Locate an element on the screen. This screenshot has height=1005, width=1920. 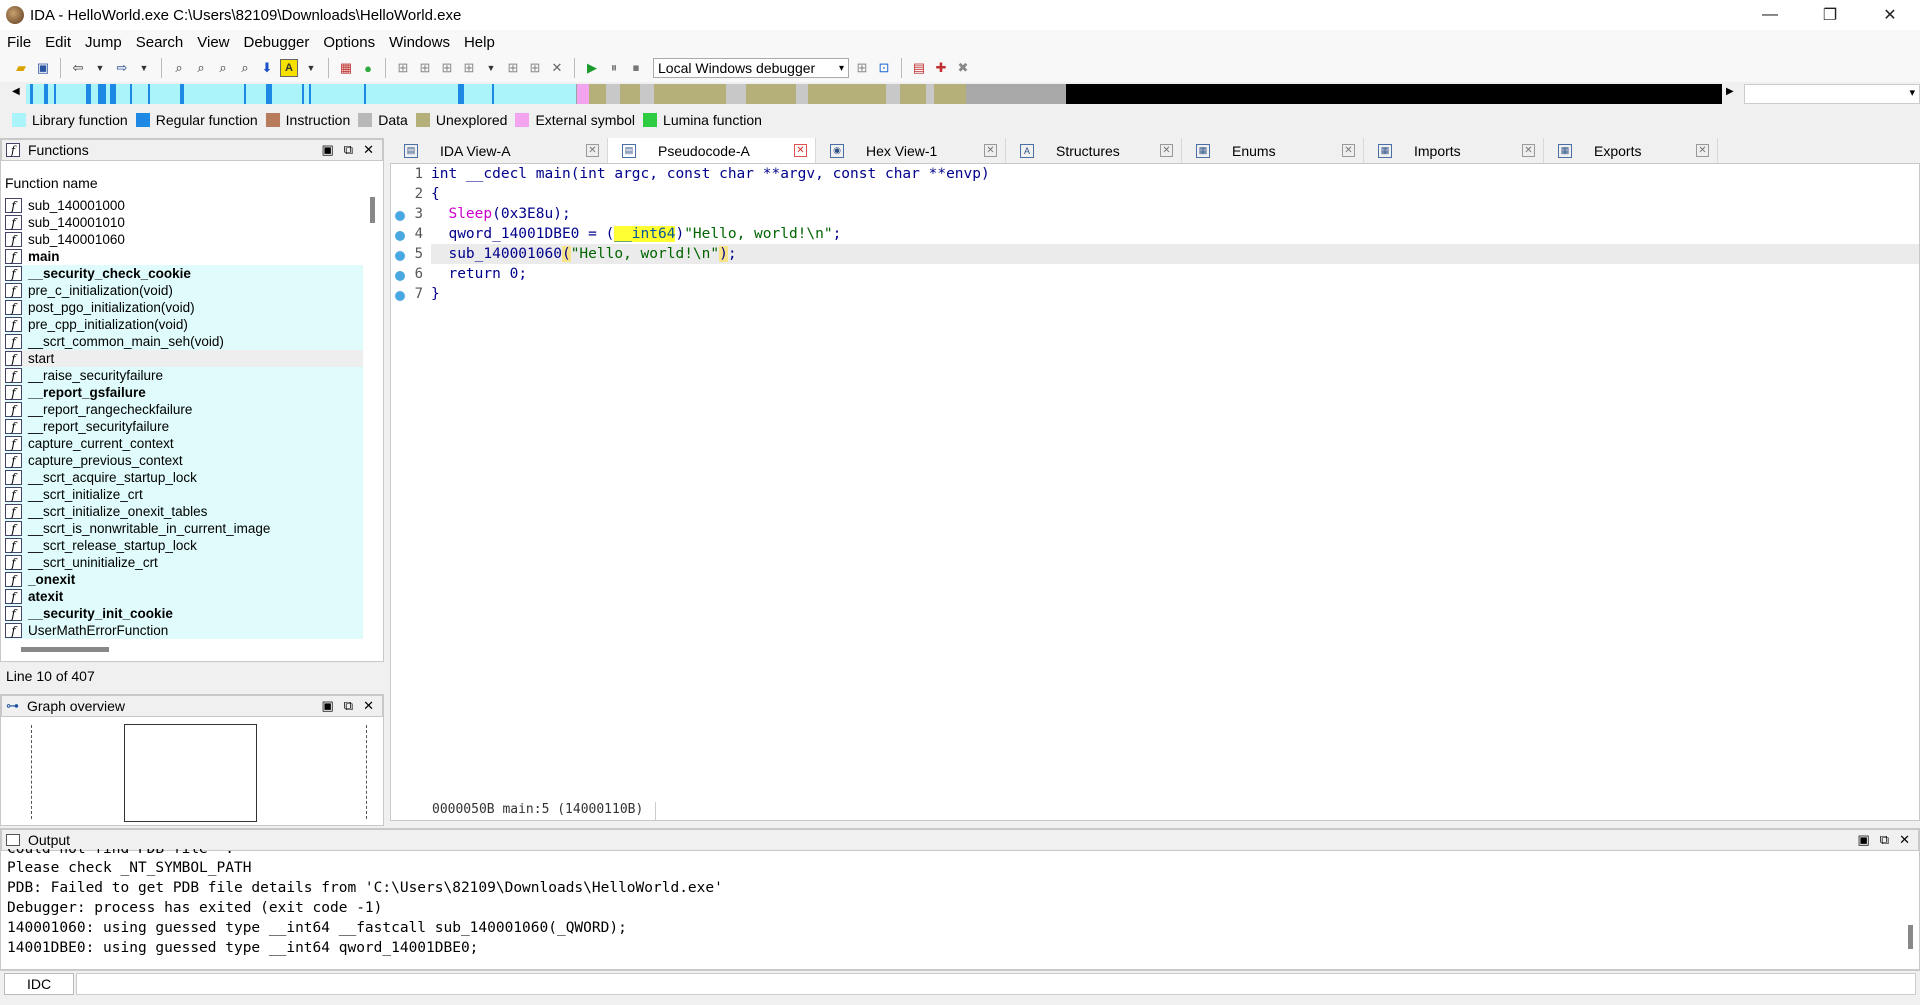
patch-icon: ▦ is located at coordinates (346, 68).